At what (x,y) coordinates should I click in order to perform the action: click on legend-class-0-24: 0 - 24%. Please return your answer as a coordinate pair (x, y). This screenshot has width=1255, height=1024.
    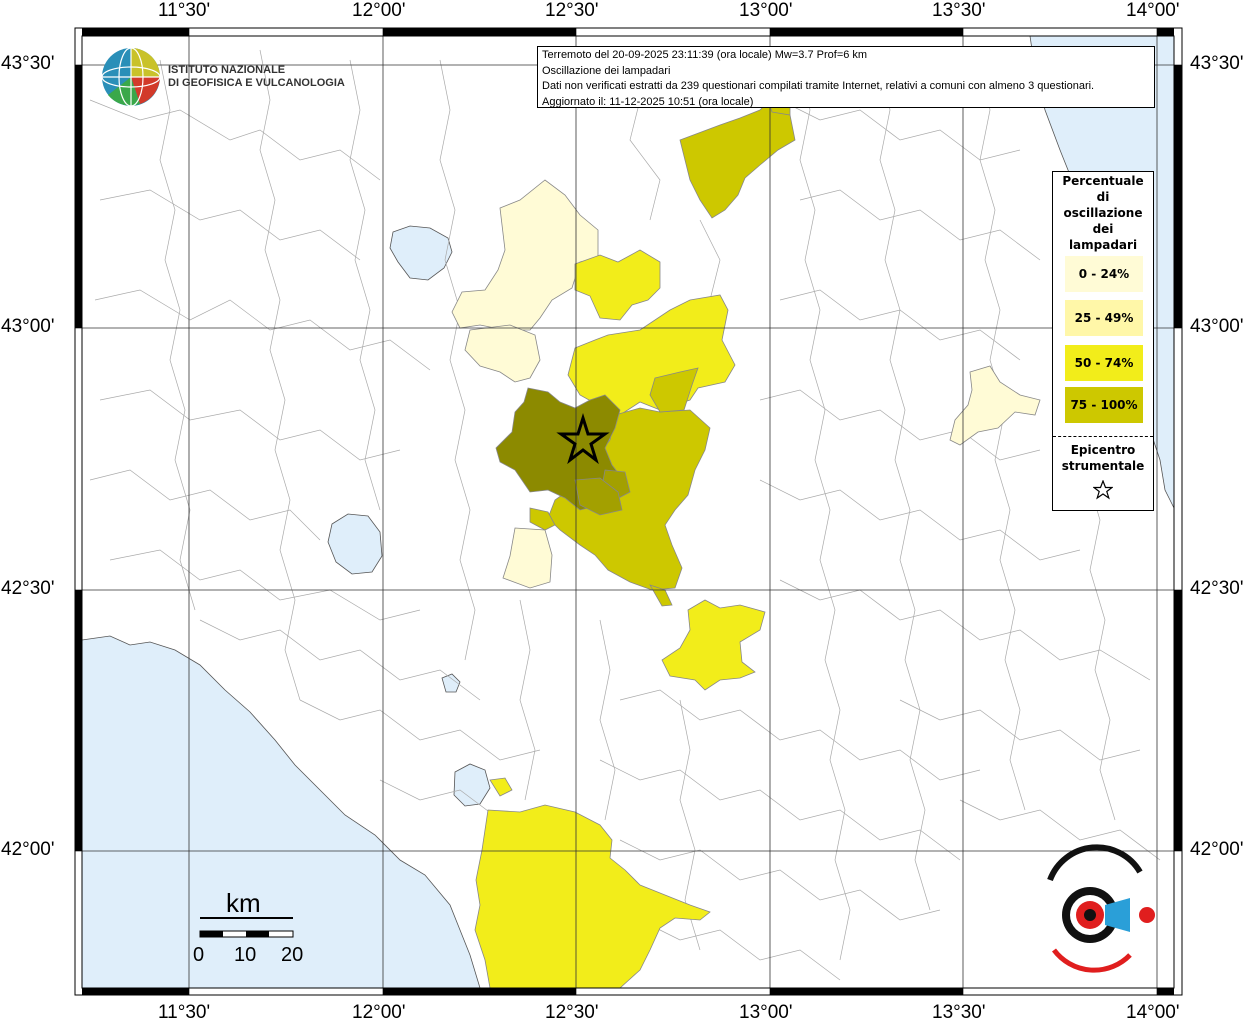
    Looking at the image, I should click on (1104, 274).